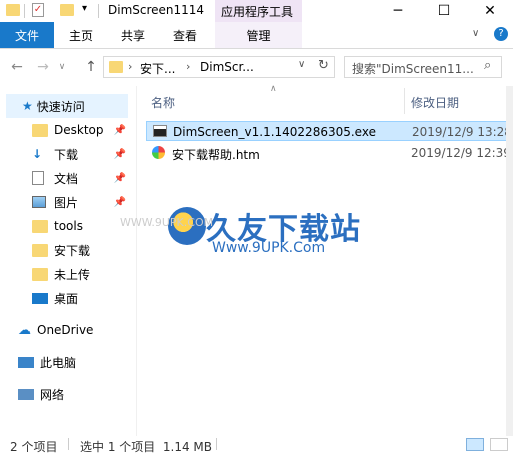  Describe the element at coordinates (38, 178) in the screenshot. I see `document-icon` at that location.